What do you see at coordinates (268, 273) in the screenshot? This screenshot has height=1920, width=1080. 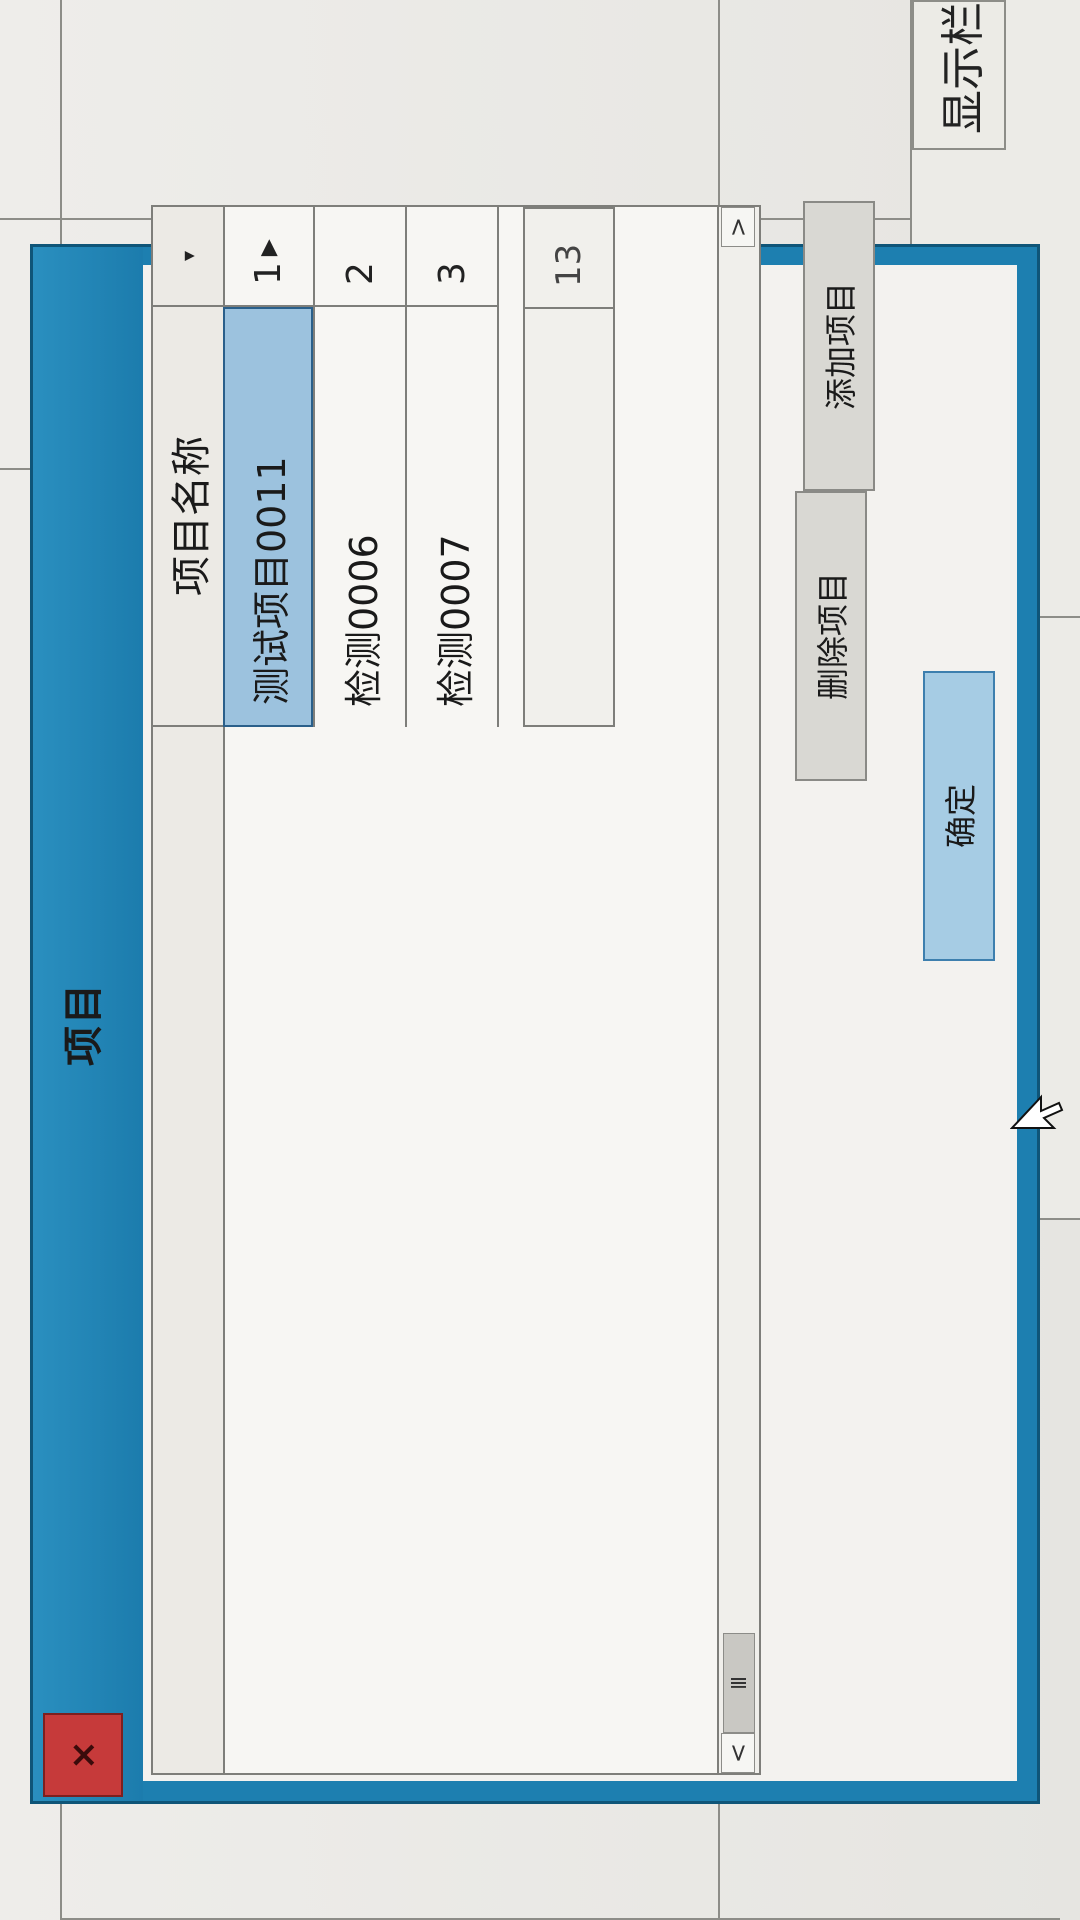 I see `row-number: 1` at bounding box center [268, 273].